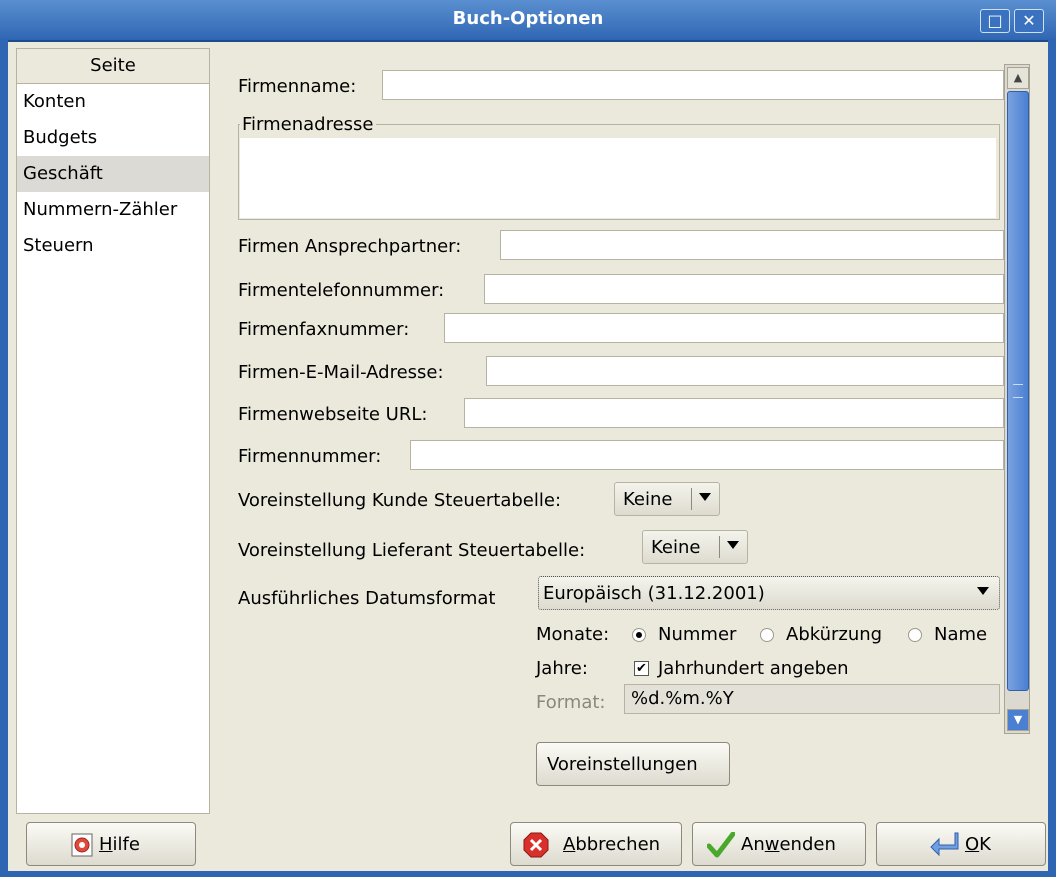 The width and height of the screenshot is (1056, 877). What do you see at coordinates (113, 210) in the screenshot?
I see `page-item-counters: Nummern-Zähler` at bounding box center [113, 210].